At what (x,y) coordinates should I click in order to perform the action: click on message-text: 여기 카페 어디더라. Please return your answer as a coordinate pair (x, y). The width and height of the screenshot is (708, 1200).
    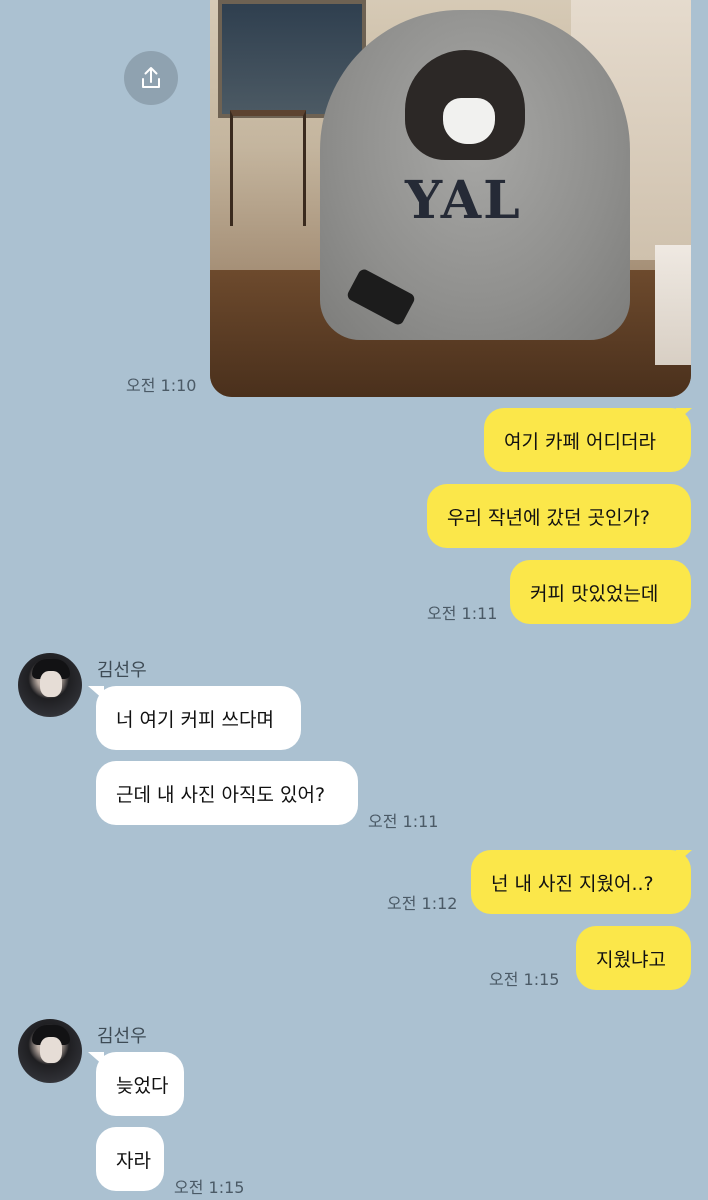
    Looking at the image, I should click on (580, 441).